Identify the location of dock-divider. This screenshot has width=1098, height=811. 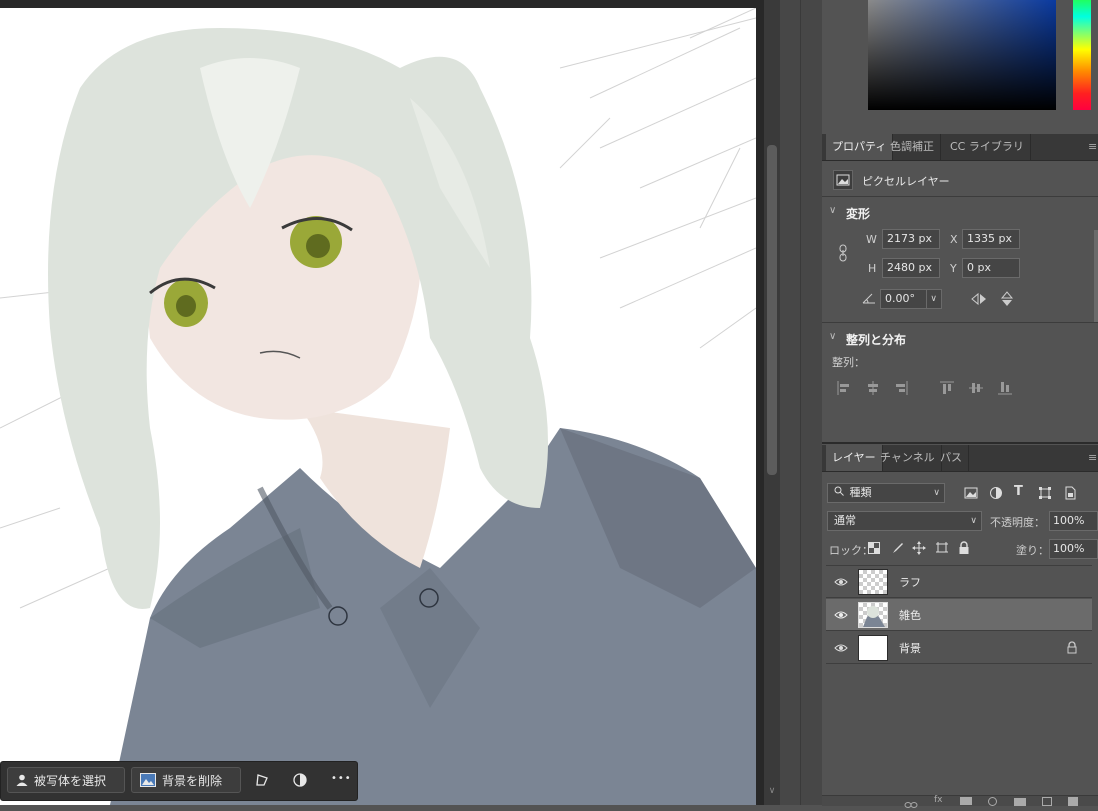
(800, 402).